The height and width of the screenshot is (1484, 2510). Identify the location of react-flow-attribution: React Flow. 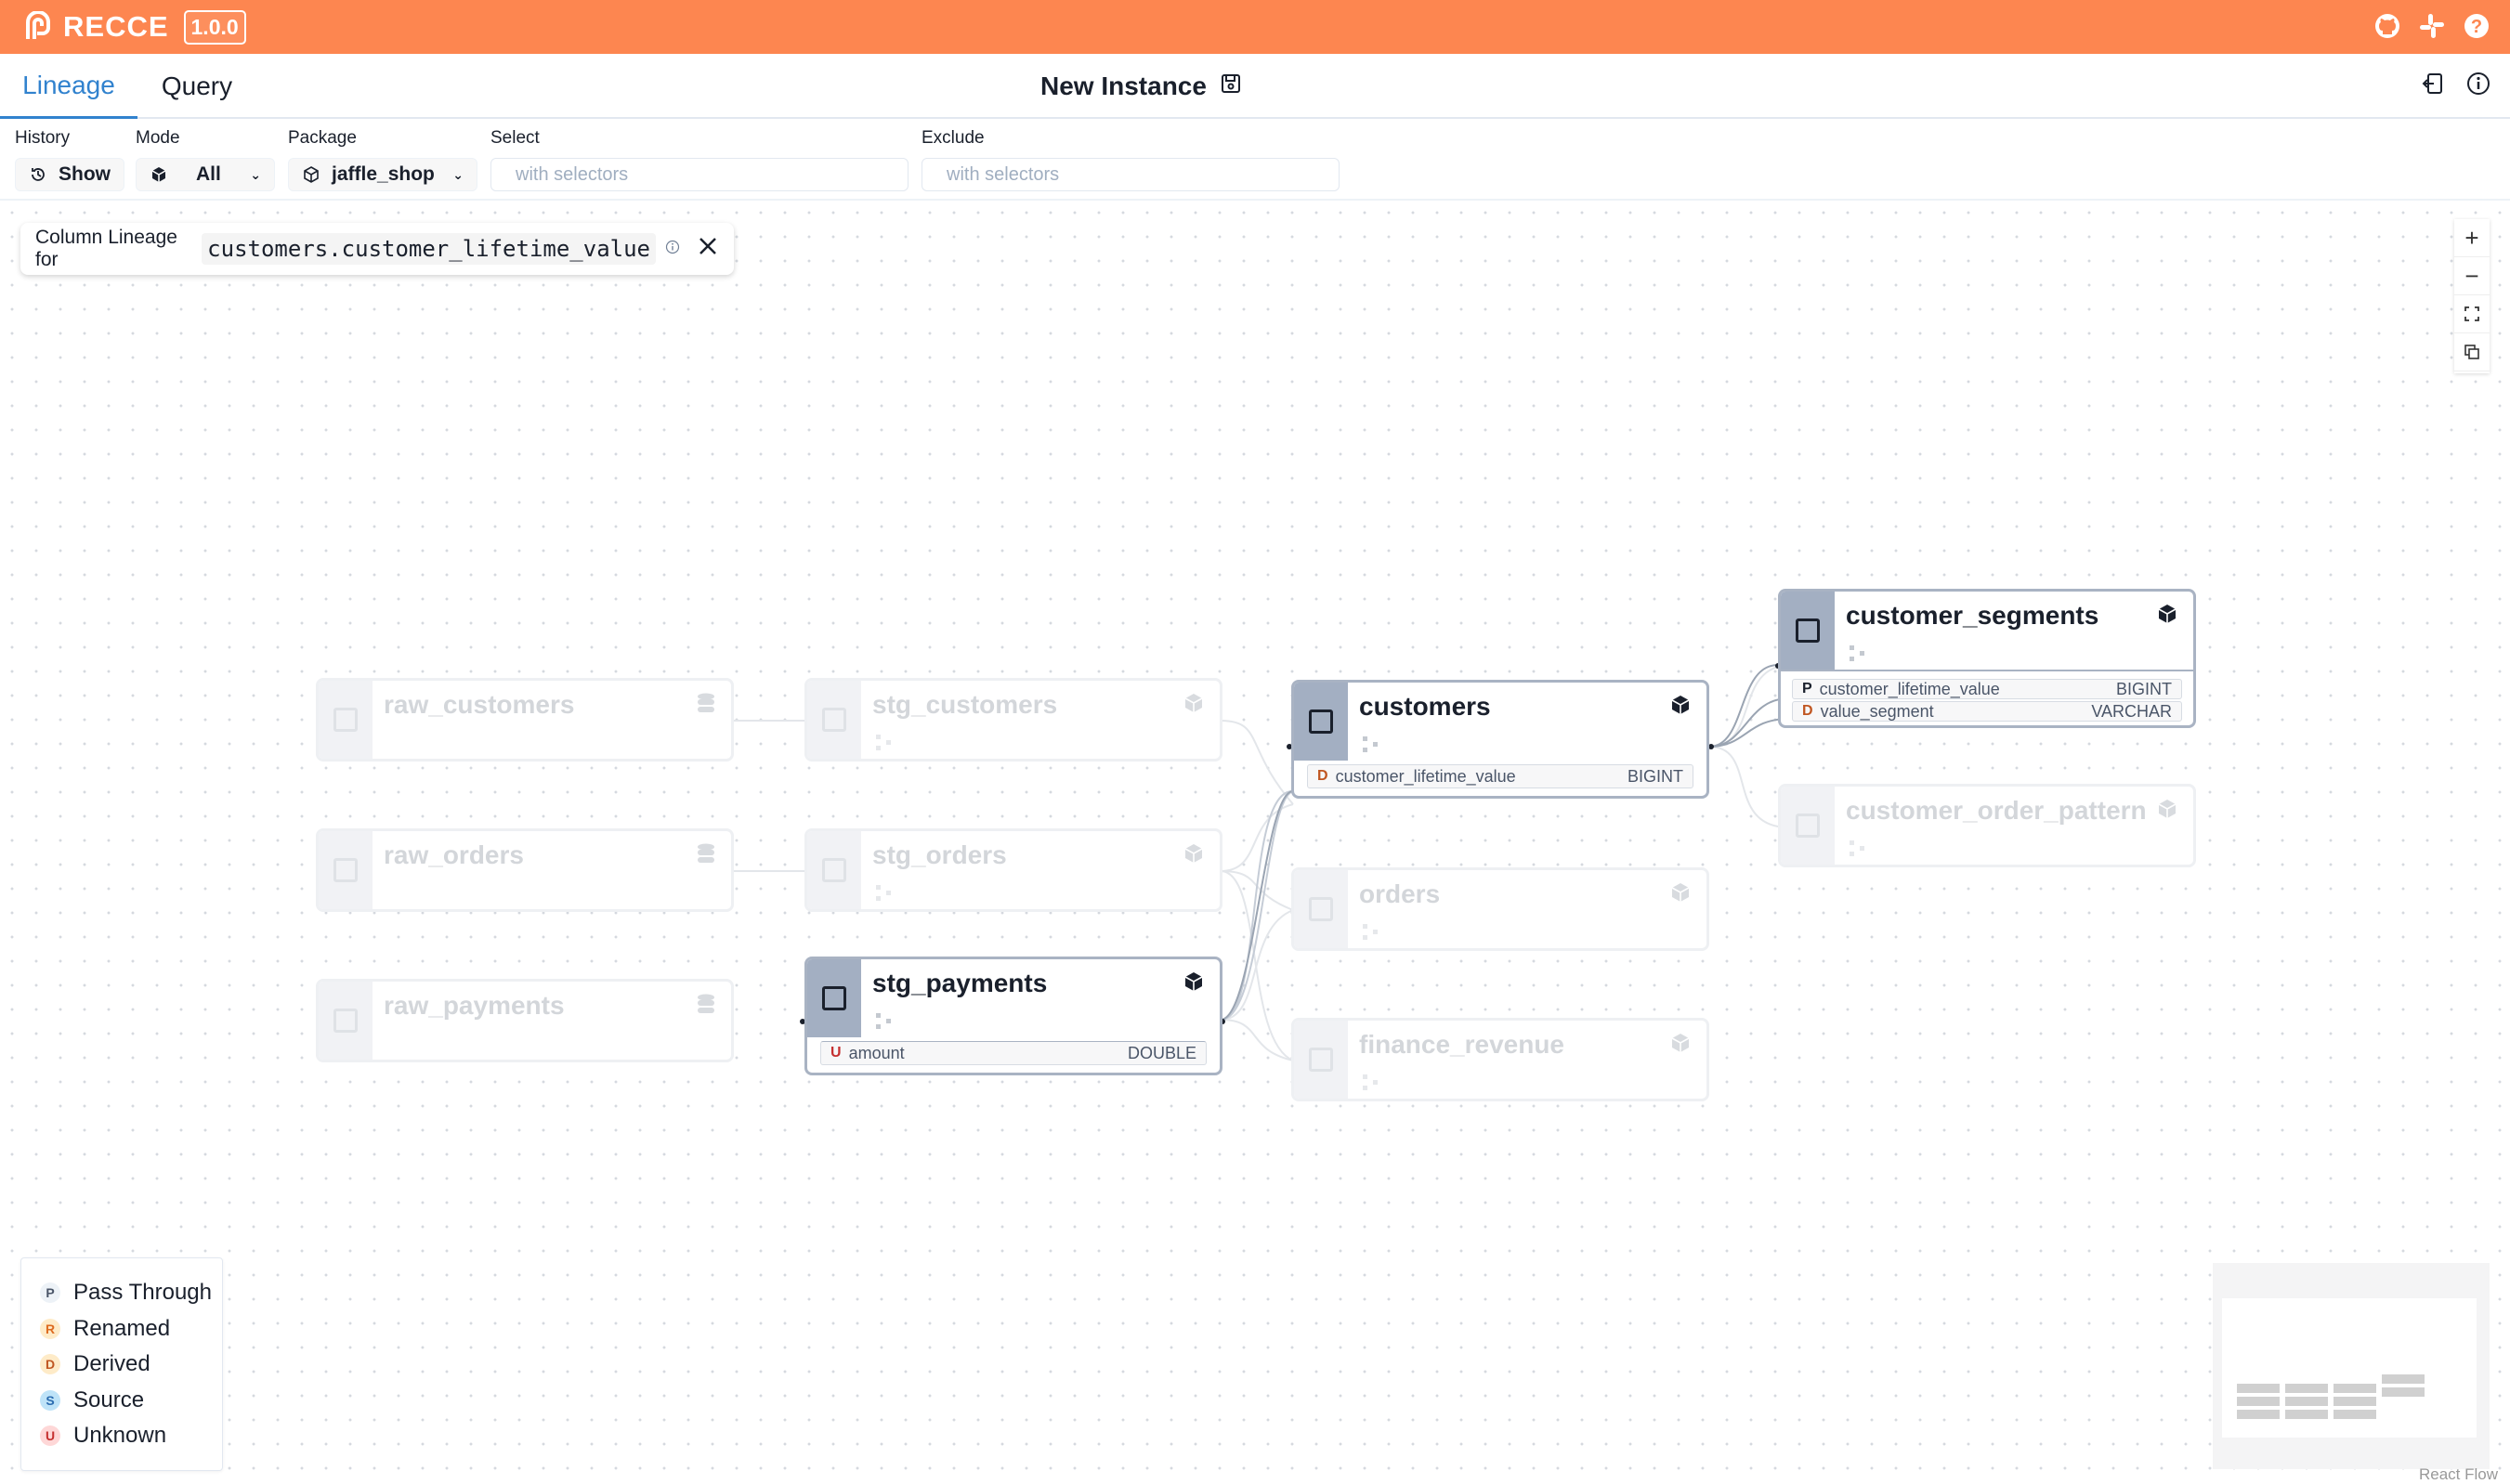
(2458, 1474).